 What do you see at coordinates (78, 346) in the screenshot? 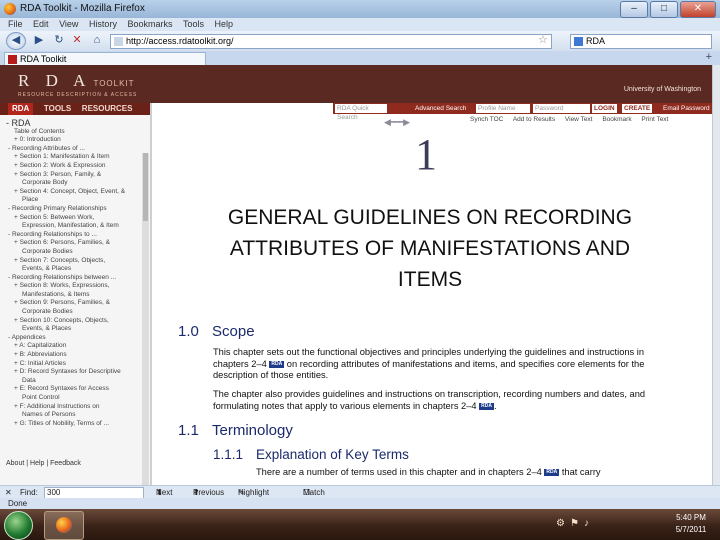
I see `toc-item: + A: Capitalization` at bounding box center [78, 346].